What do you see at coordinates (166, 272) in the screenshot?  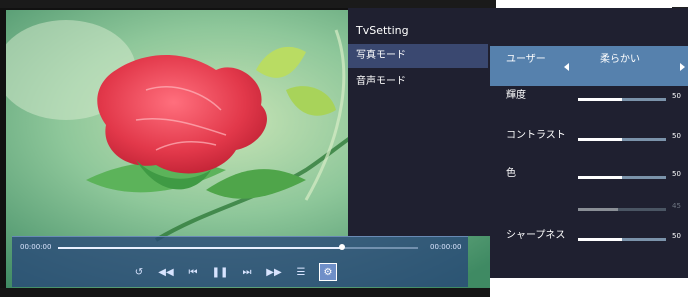 I see `rewind-icon: ◀◀` at bounding box center [166, 272].